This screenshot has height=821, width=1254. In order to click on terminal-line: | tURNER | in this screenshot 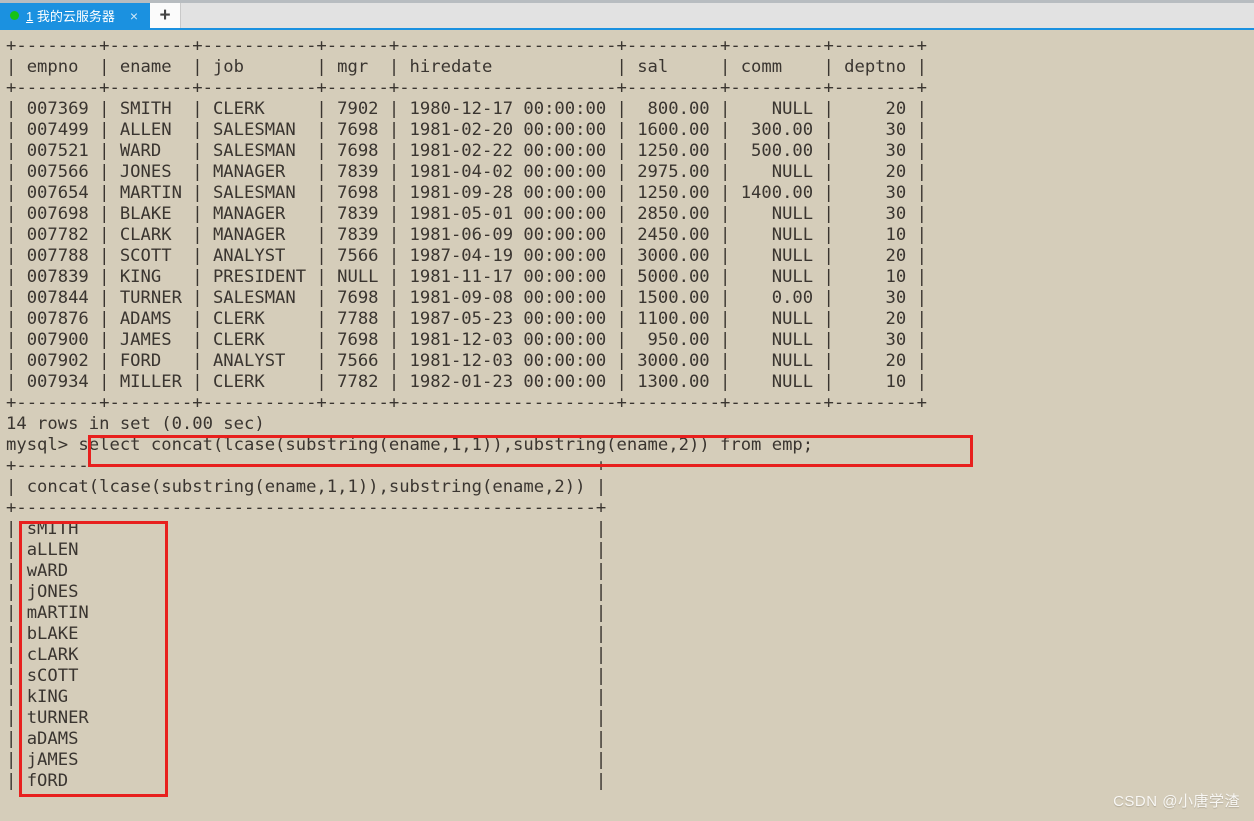, I will do `click(306, 718)`.